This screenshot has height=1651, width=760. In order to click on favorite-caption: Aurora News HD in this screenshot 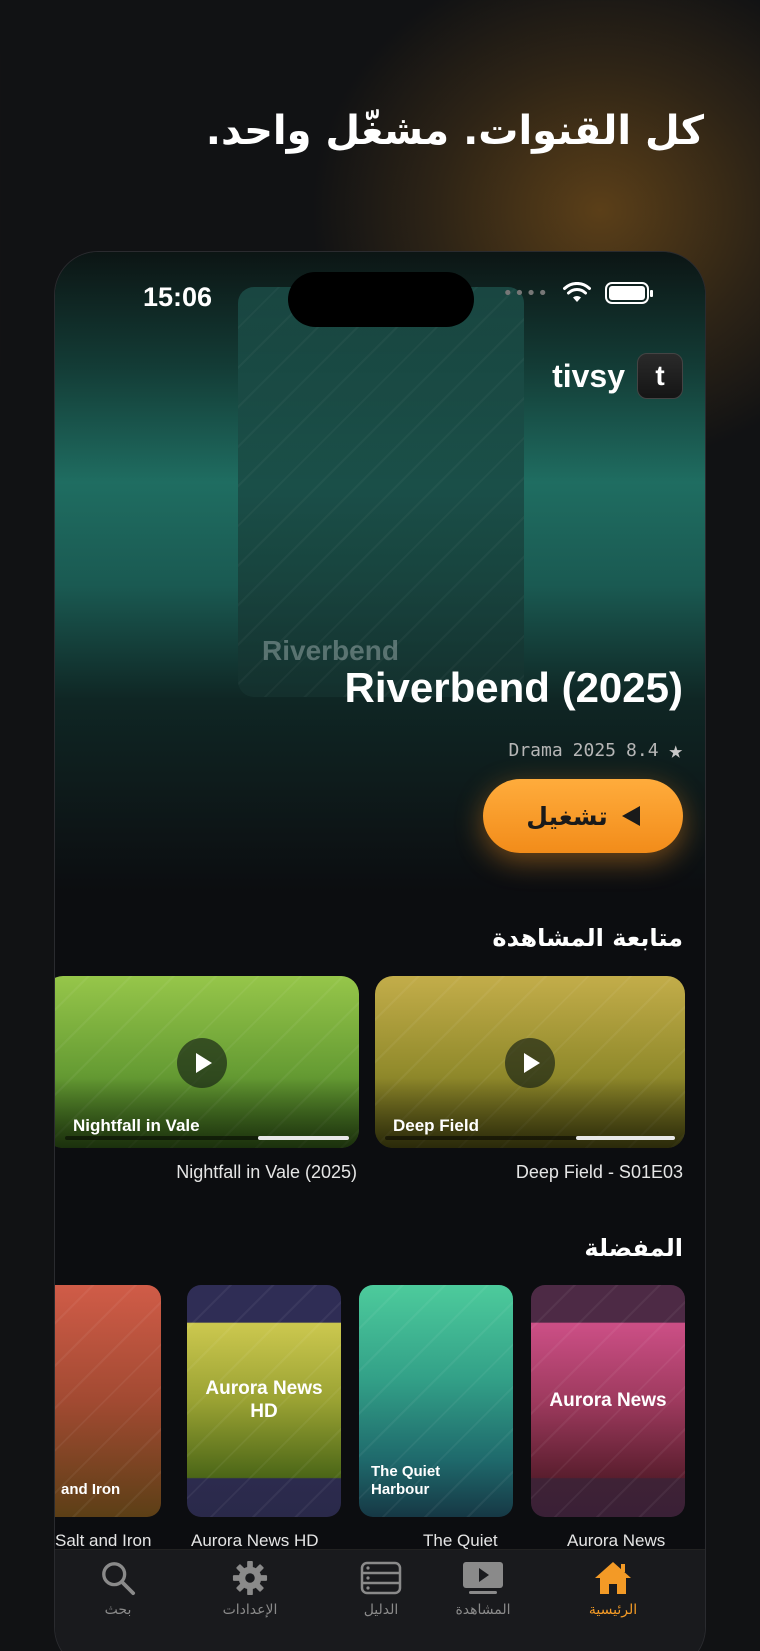, I will do `click(255, 1540)`.